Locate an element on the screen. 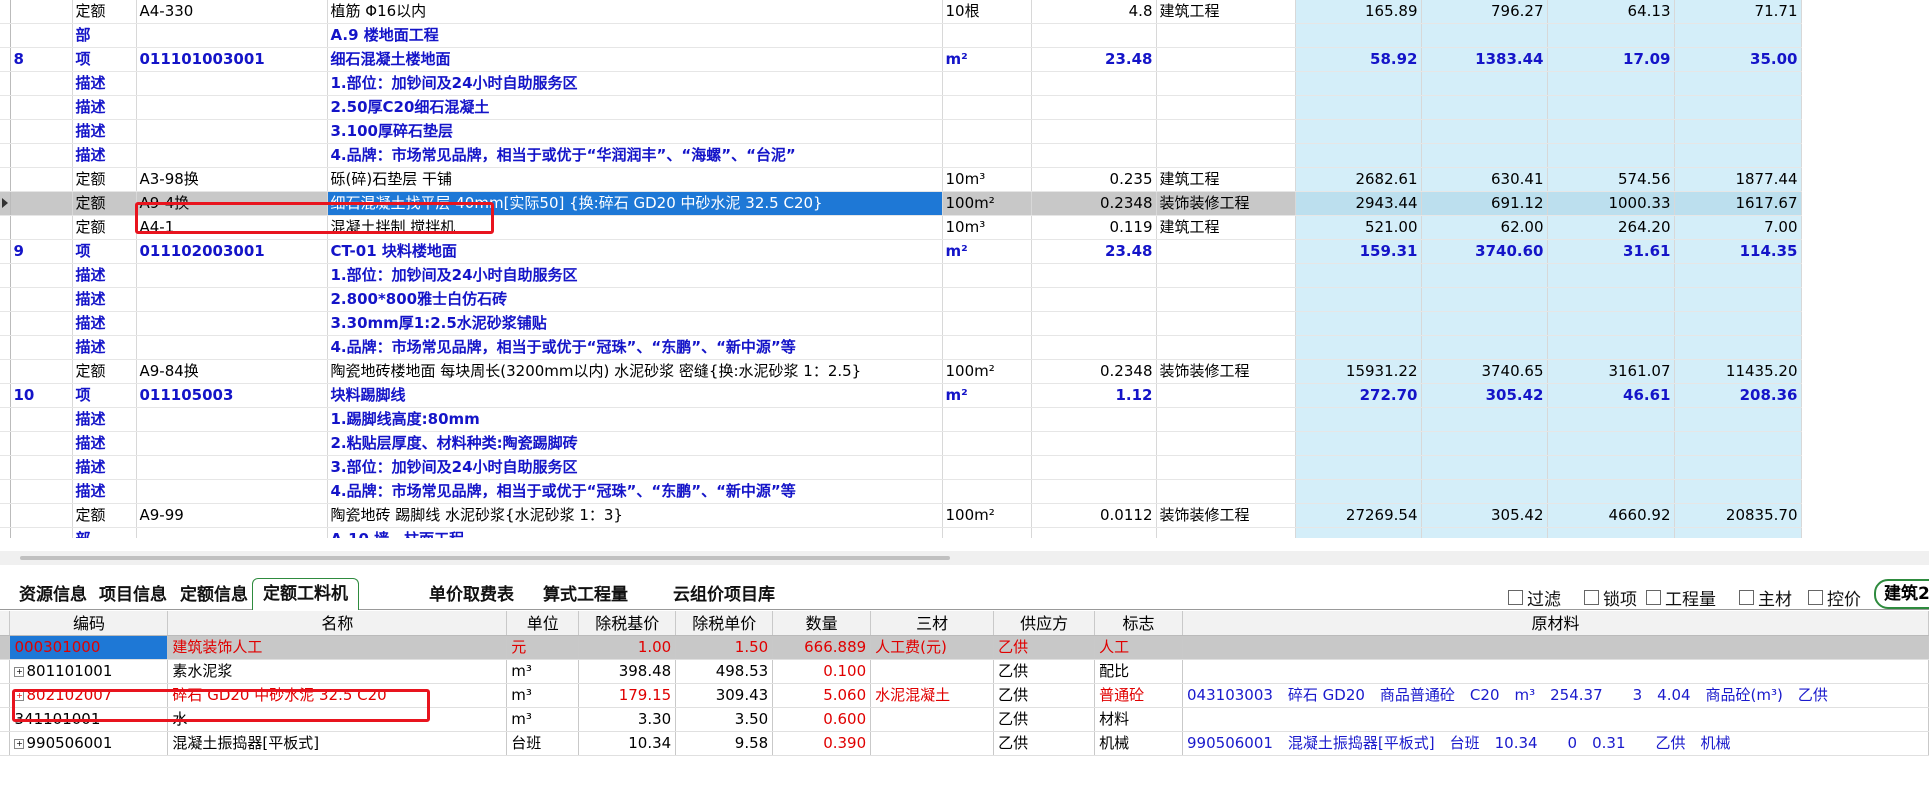  cell-code: 011105003 is located at coordinates (232, 395).